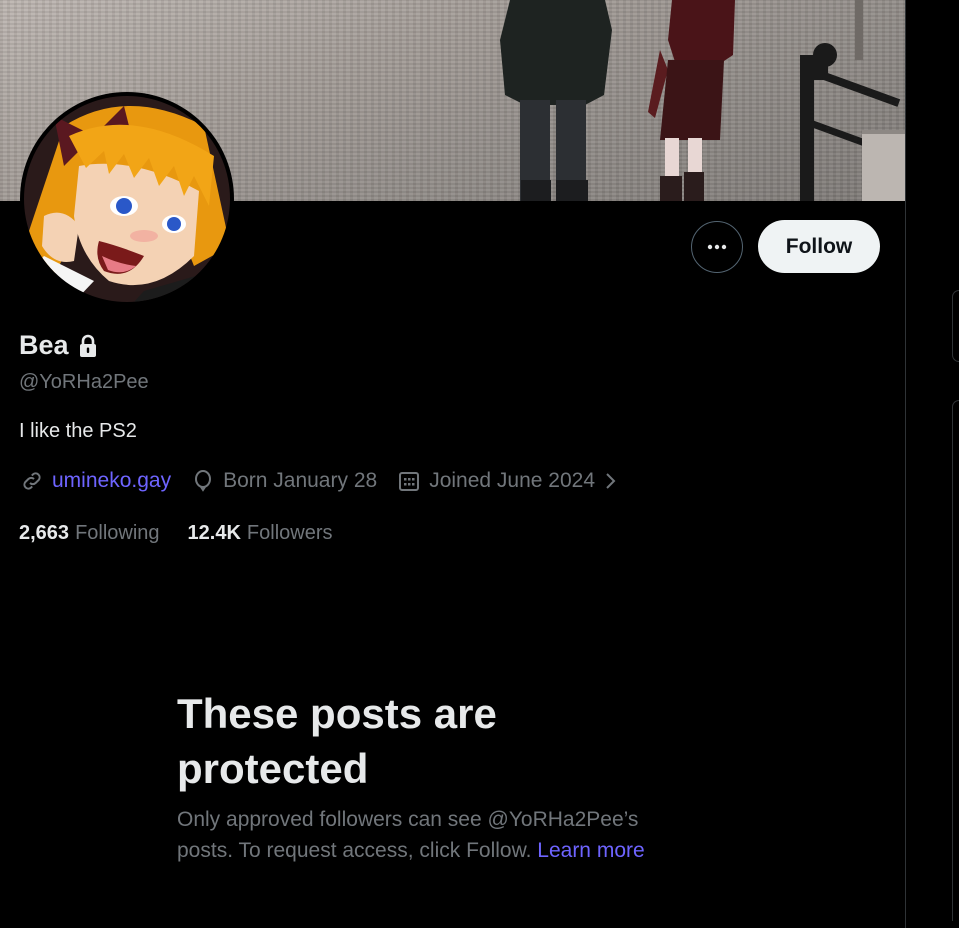 The width and height of the screenshot is (959, 928). What do you see at coordinates (337, 713) in the screenshot?
I see `protected-heading-line1: These posts are` at bounding box center [337, 713].